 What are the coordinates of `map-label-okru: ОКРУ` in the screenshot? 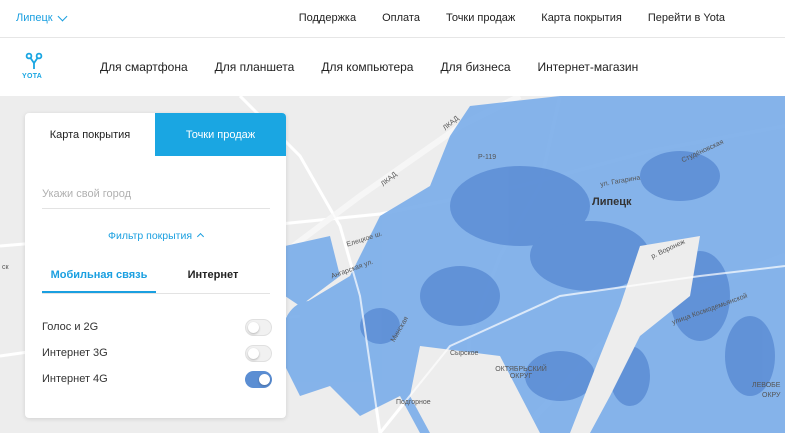 It's located at (771, 395).